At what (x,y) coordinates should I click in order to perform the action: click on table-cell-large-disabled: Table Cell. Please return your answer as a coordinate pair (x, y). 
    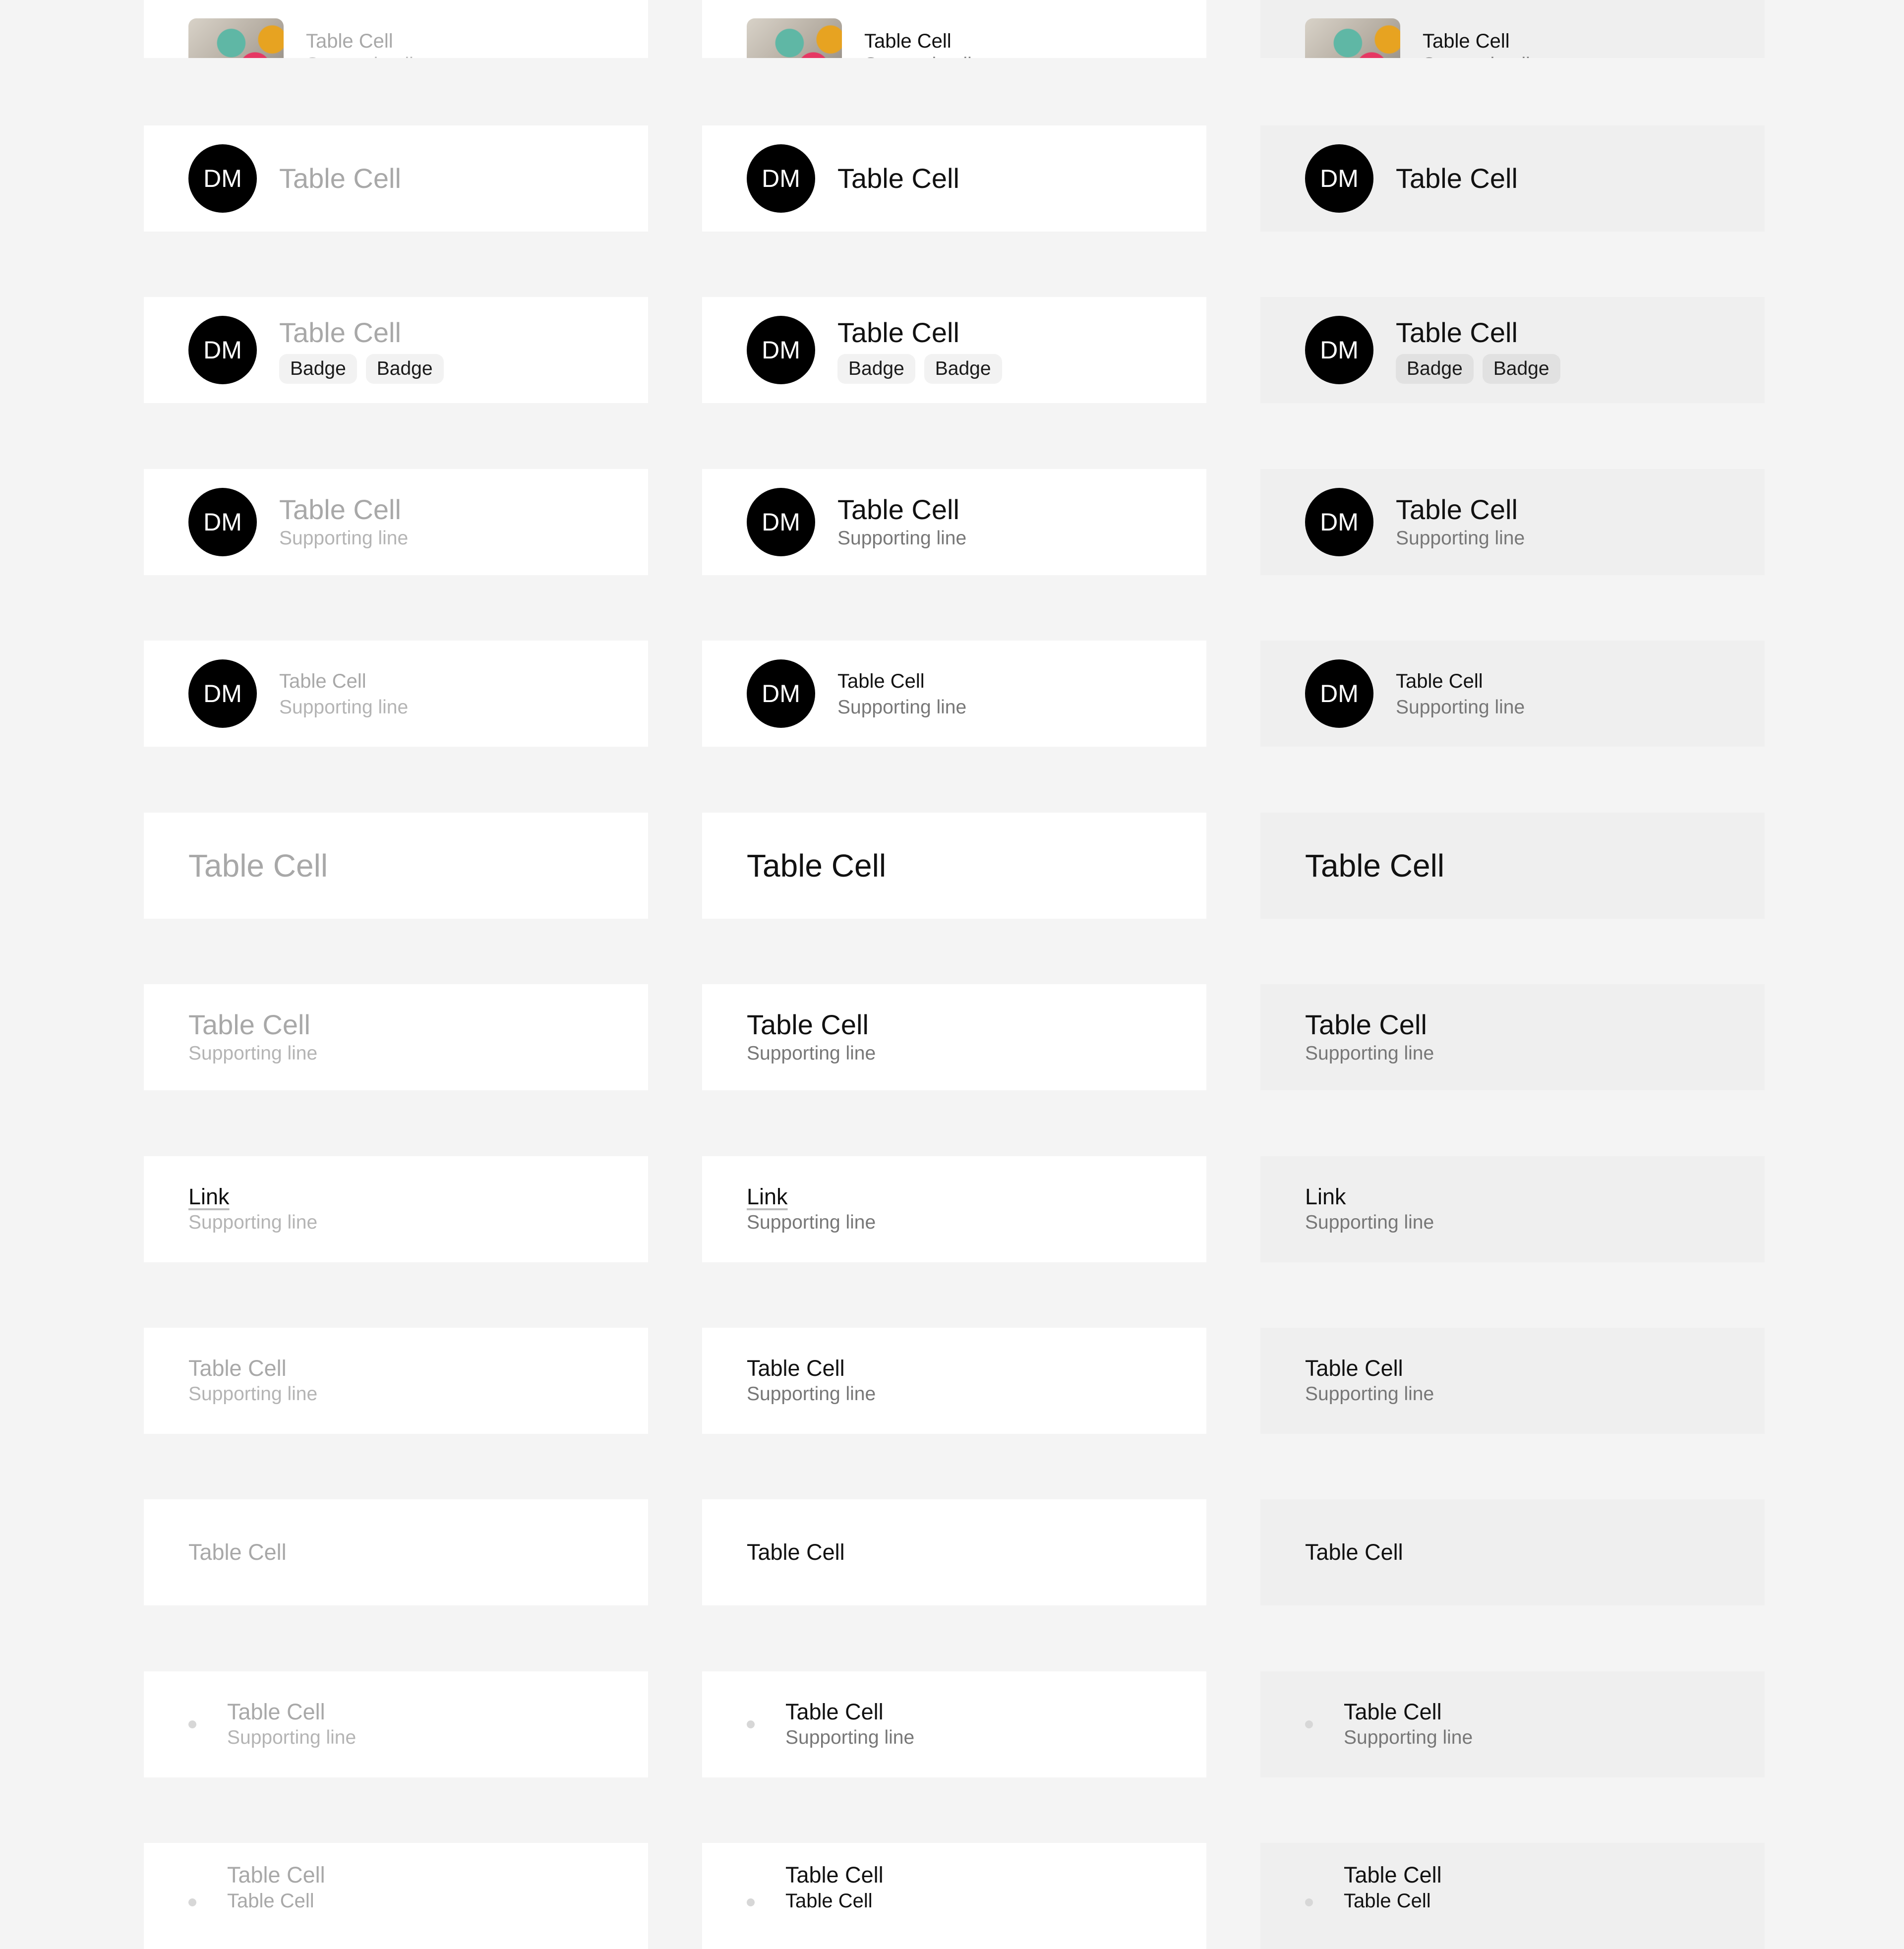
    Looking at the image, I should click on (396, 866).